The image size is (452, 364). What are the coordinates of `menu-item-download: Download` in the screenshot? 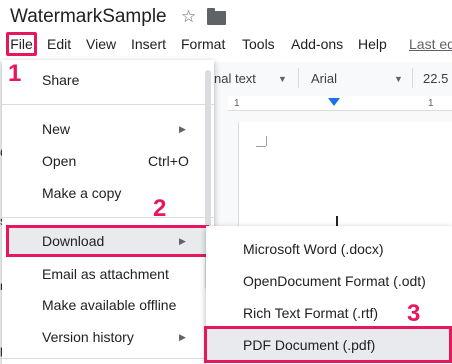 It's located at (73, 241).